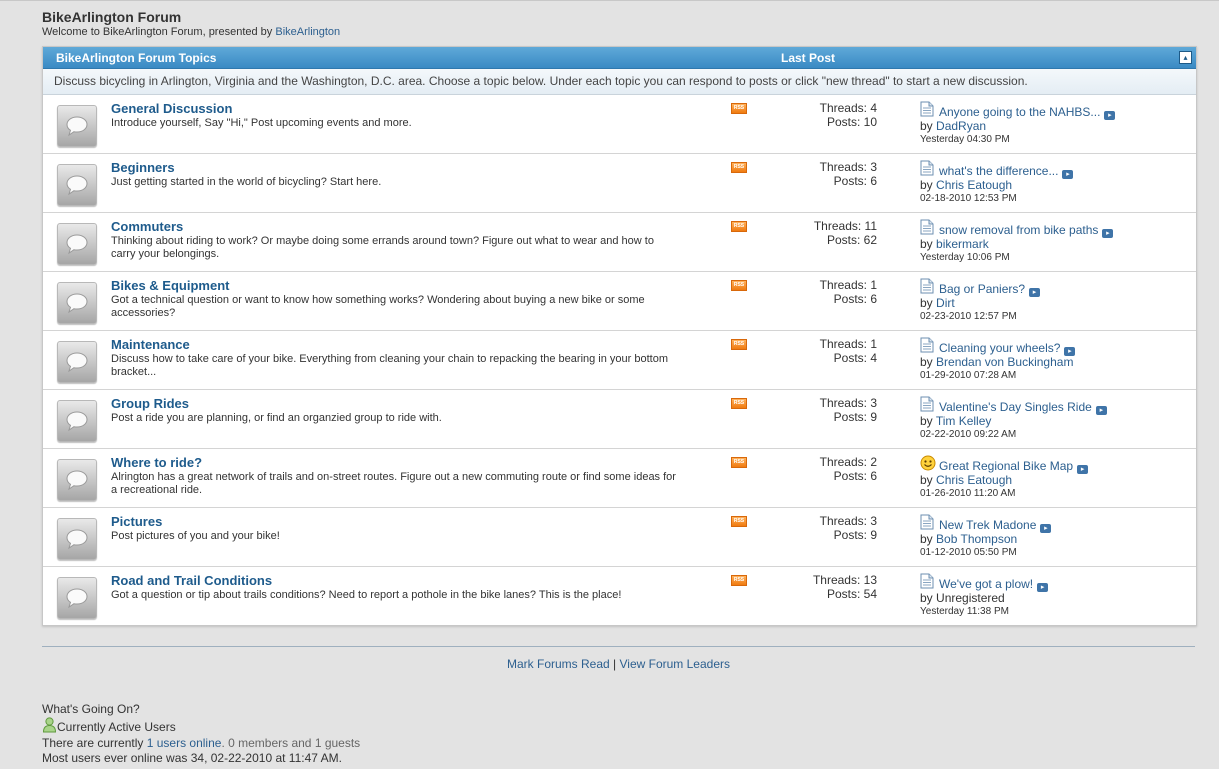 The width and height of the screenshot is (1219, 769). I want to click on forum-title-link: Road and Trail Conditions, so click(191, 580).